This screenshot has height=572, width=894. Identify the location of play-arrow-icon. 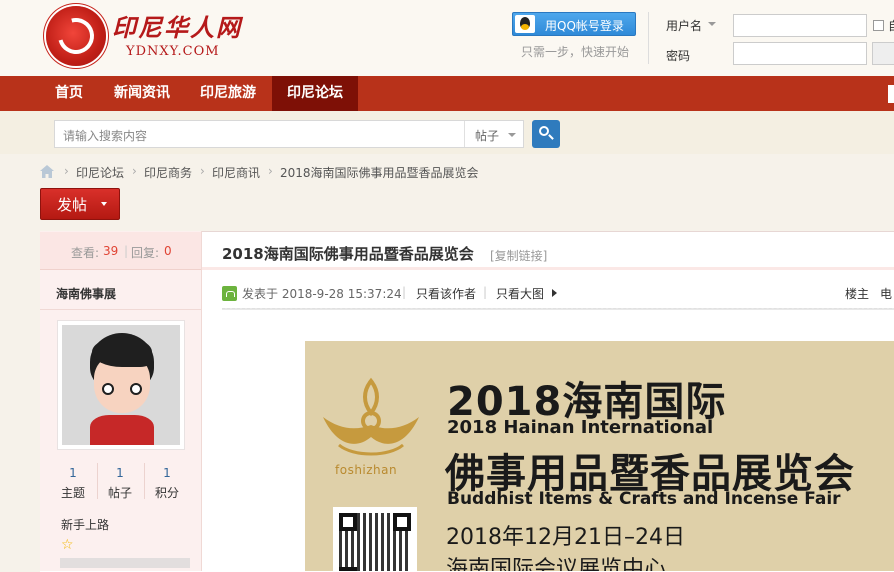
(554, 293).